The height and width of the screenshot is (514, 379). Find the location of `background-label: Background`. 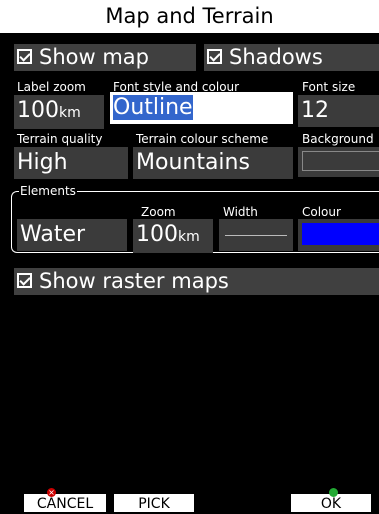

background-label: Background is located at coordinates (338, 139).